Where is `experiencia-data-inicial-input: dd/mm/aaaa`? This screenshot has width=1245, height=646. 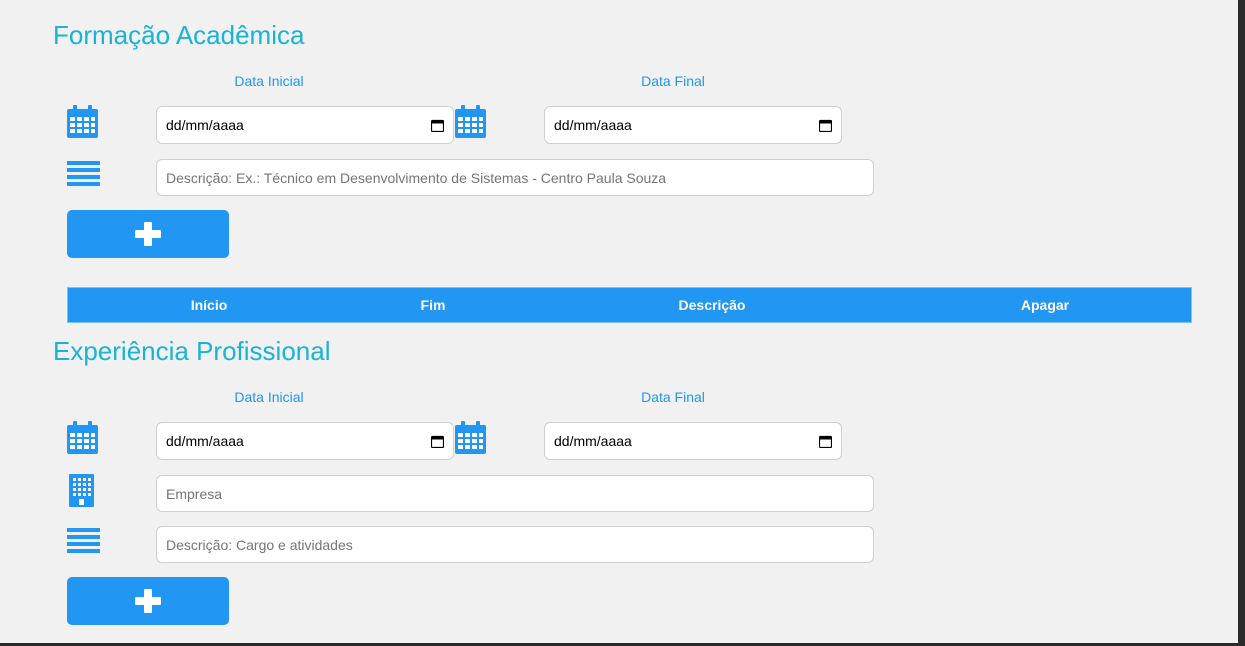 experiencia-data-inicial-input: dd/mm/aaaa is located at coordinates (305, 441).